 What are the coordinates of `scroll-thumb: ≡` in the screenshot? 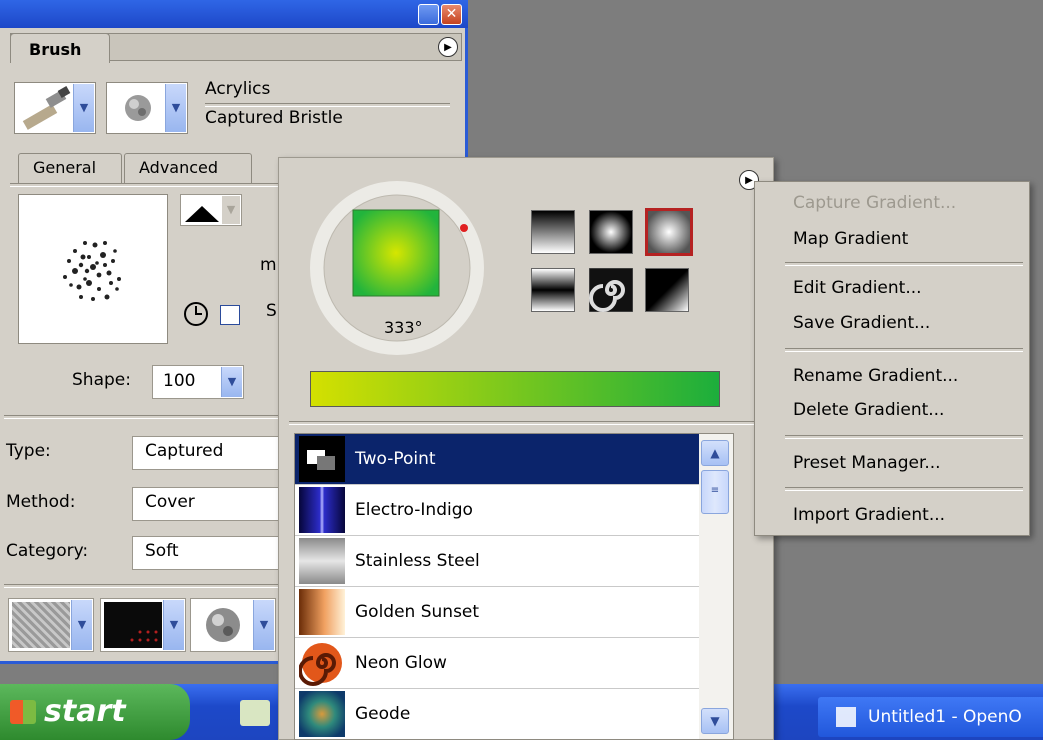 It's located at (715, 492).